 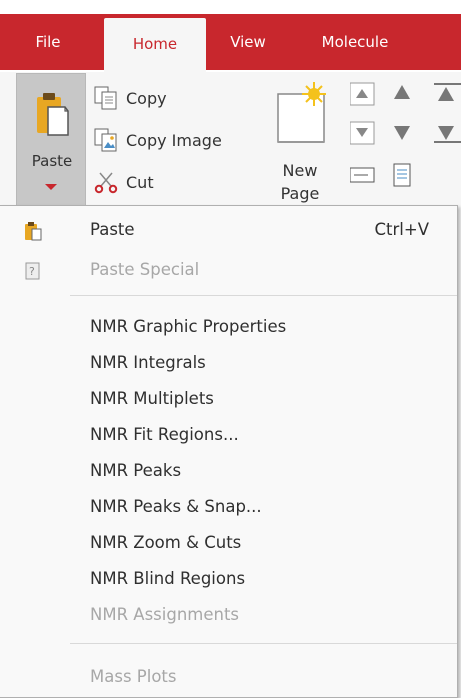 I want to click on top-align-icon, so click(x=447, y=92).